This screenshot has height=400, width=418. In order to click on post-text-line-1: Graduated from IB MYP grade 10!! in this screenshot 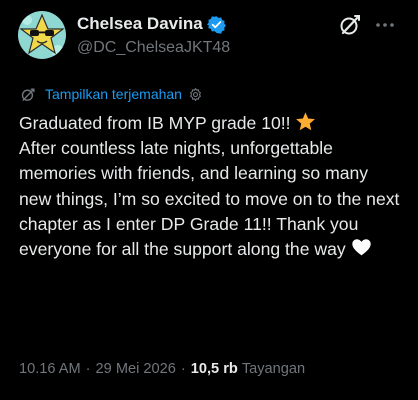, I will do `click(157, 123)`.